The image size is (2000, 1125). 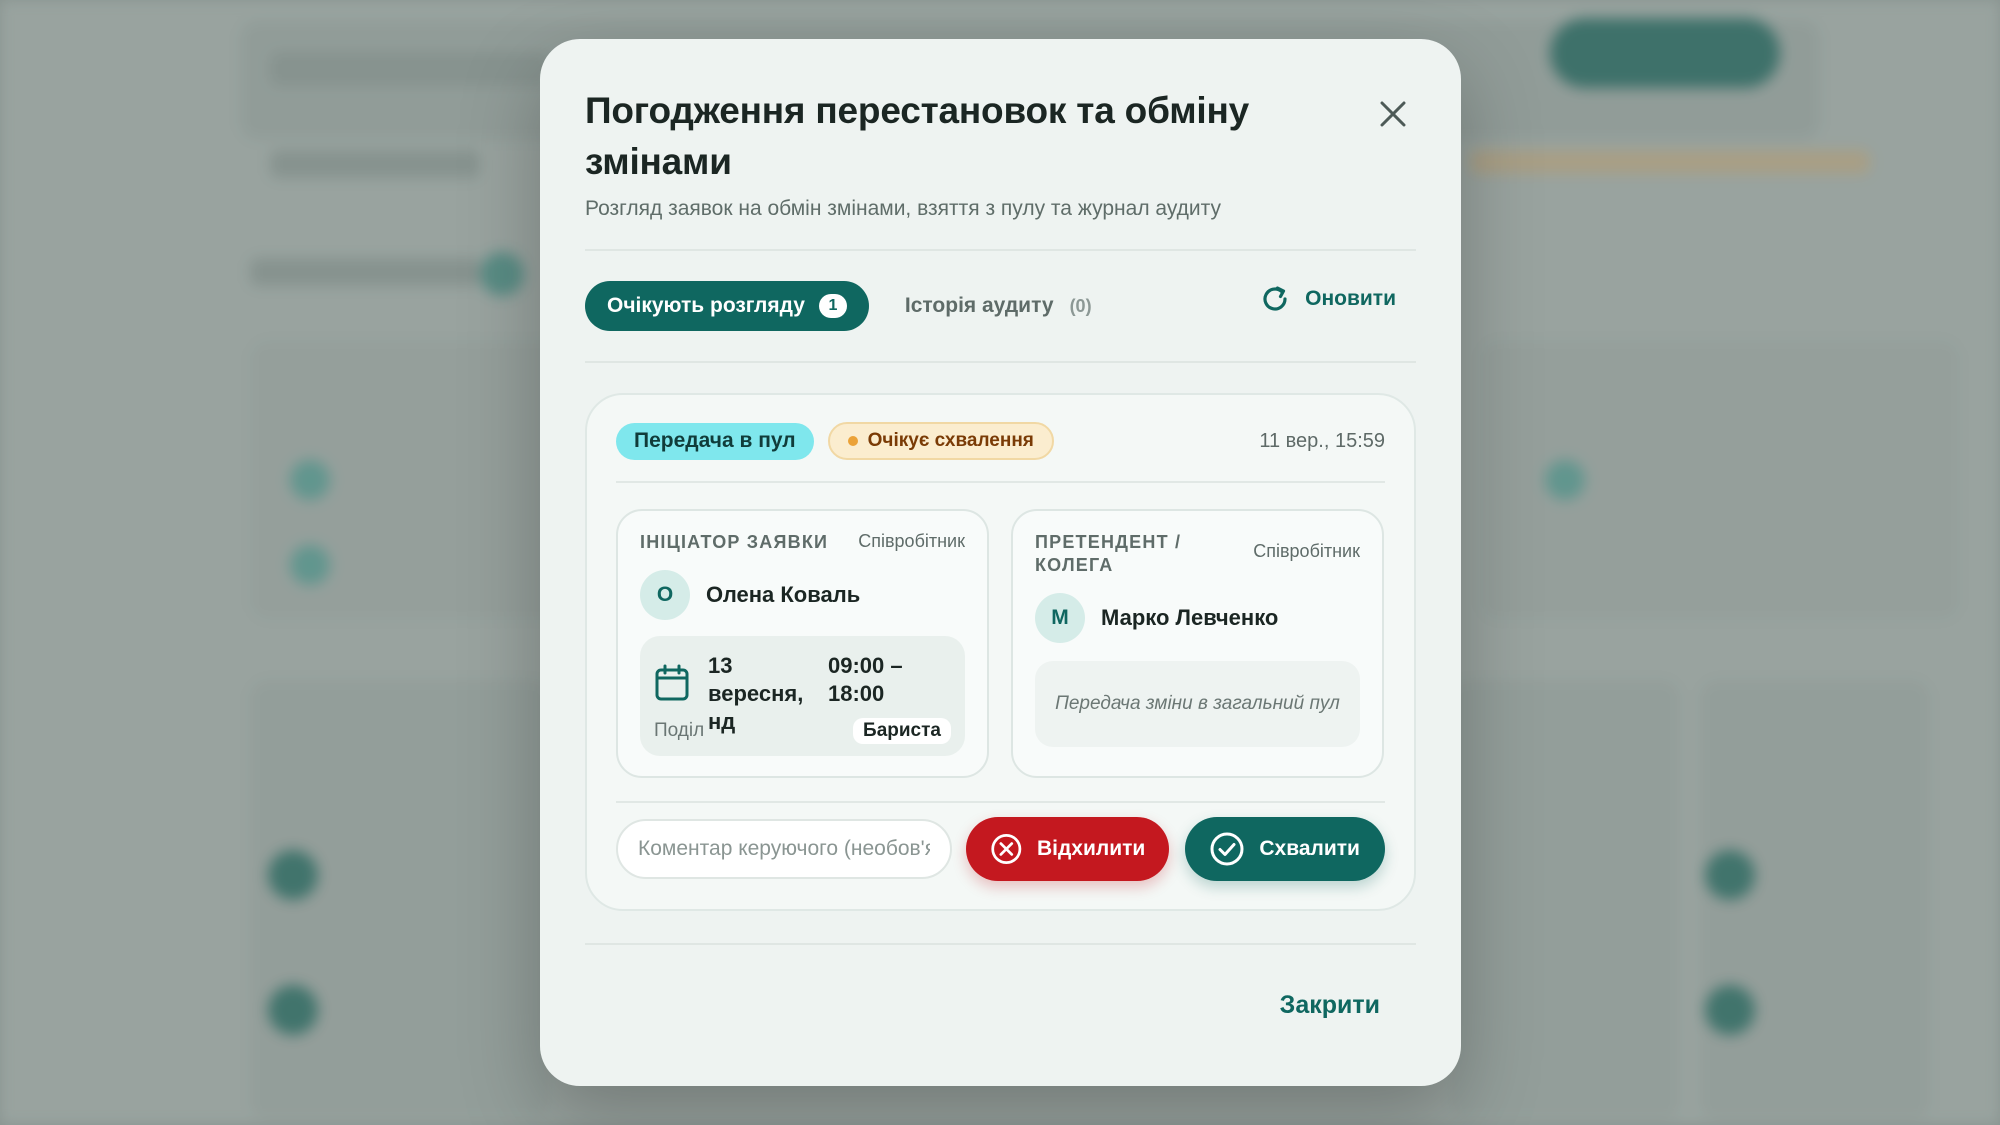 What do you see at coordinates (852, 441) in the screenshot?
I see `status-dot-icon` at bounding box center [852, 441].